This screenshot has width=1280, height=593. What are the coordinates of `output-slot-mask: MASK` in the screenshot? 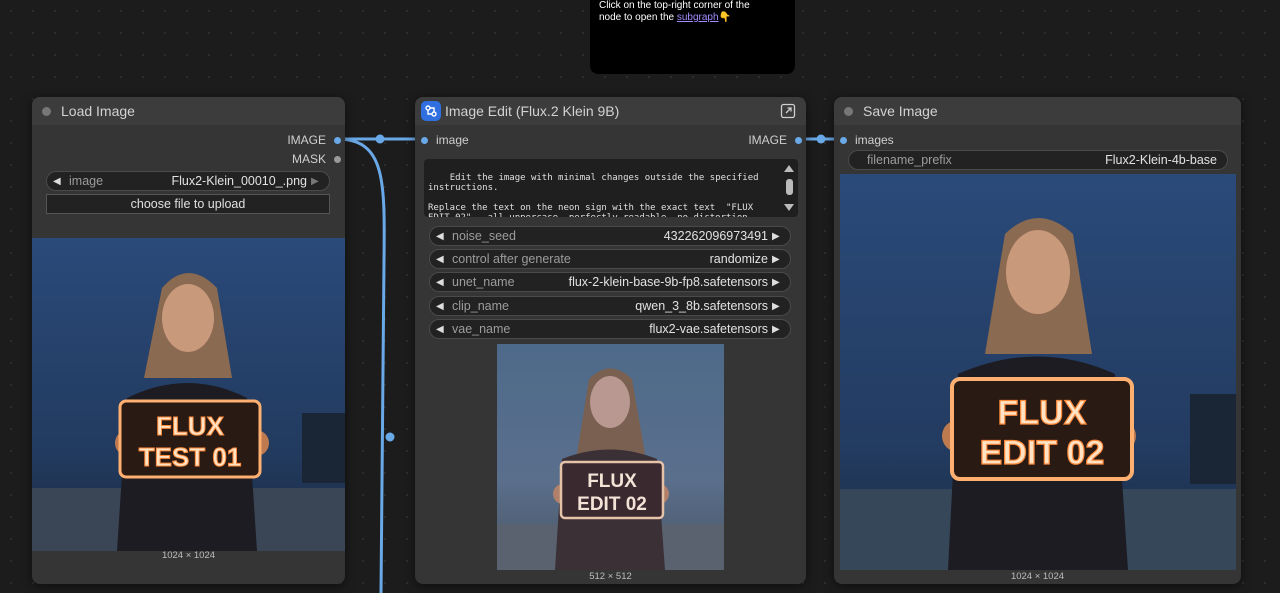 It's located at (316, 159).